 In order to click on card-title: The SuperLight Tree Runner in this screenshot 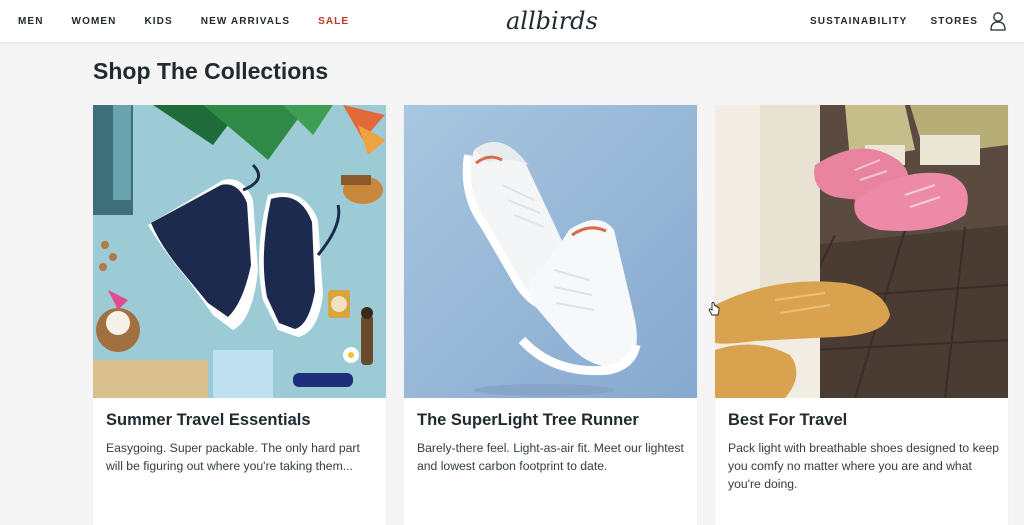, I will do `click(528, 420)`.